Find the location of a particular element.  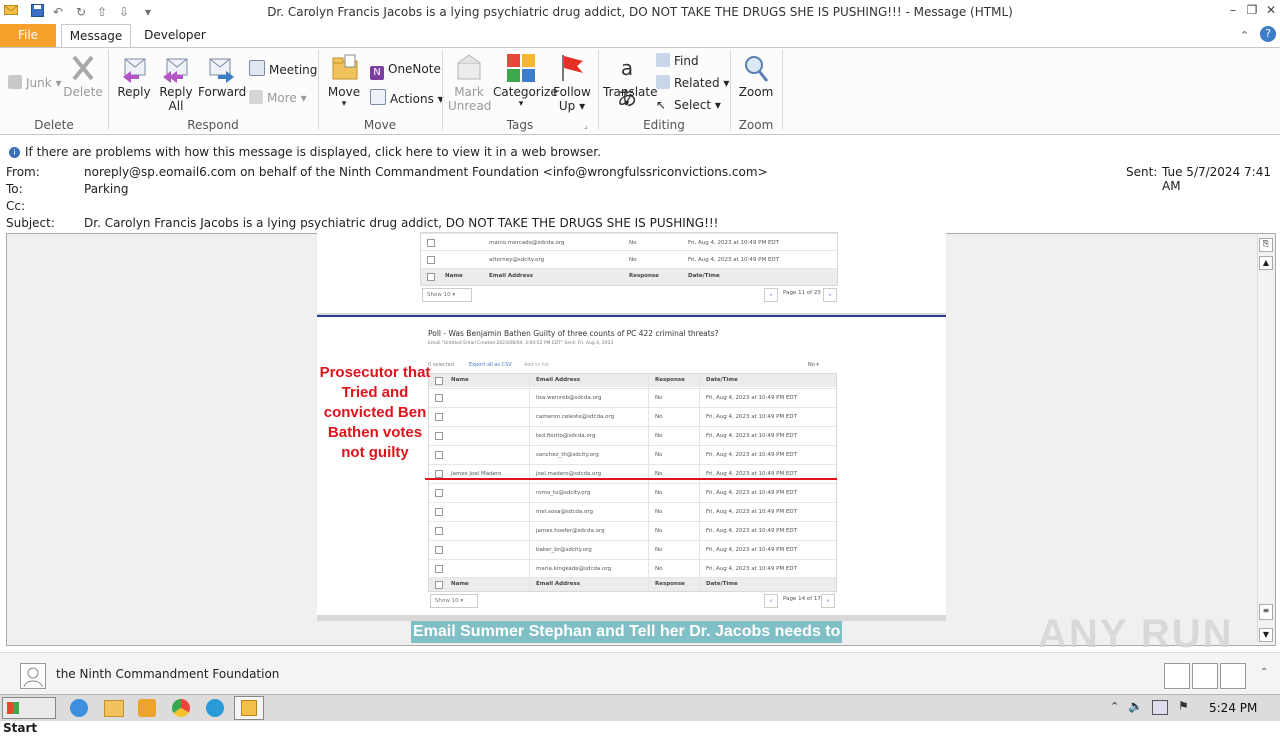

footer-checkbox is located at coordinates (439, 585).